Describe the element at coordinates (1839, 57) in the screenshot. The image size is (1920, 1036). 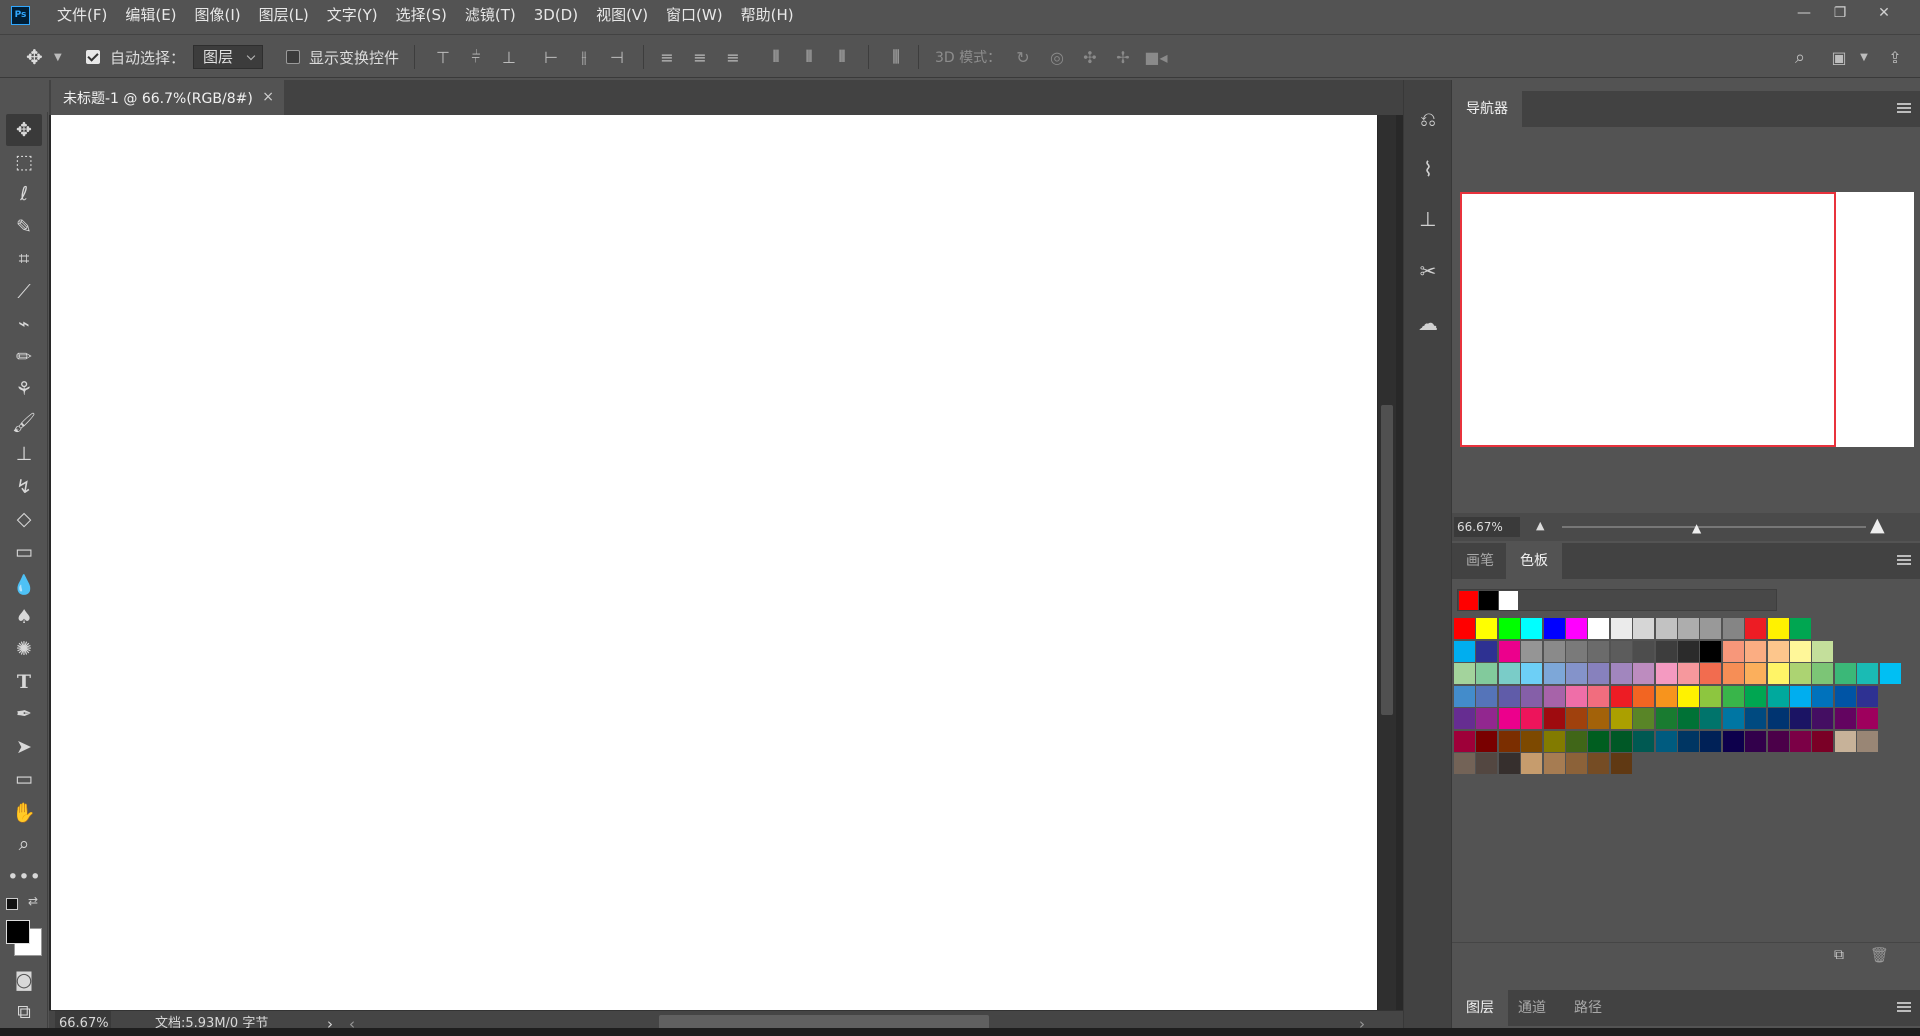
I see `workspace-icon: ▣` at that location.